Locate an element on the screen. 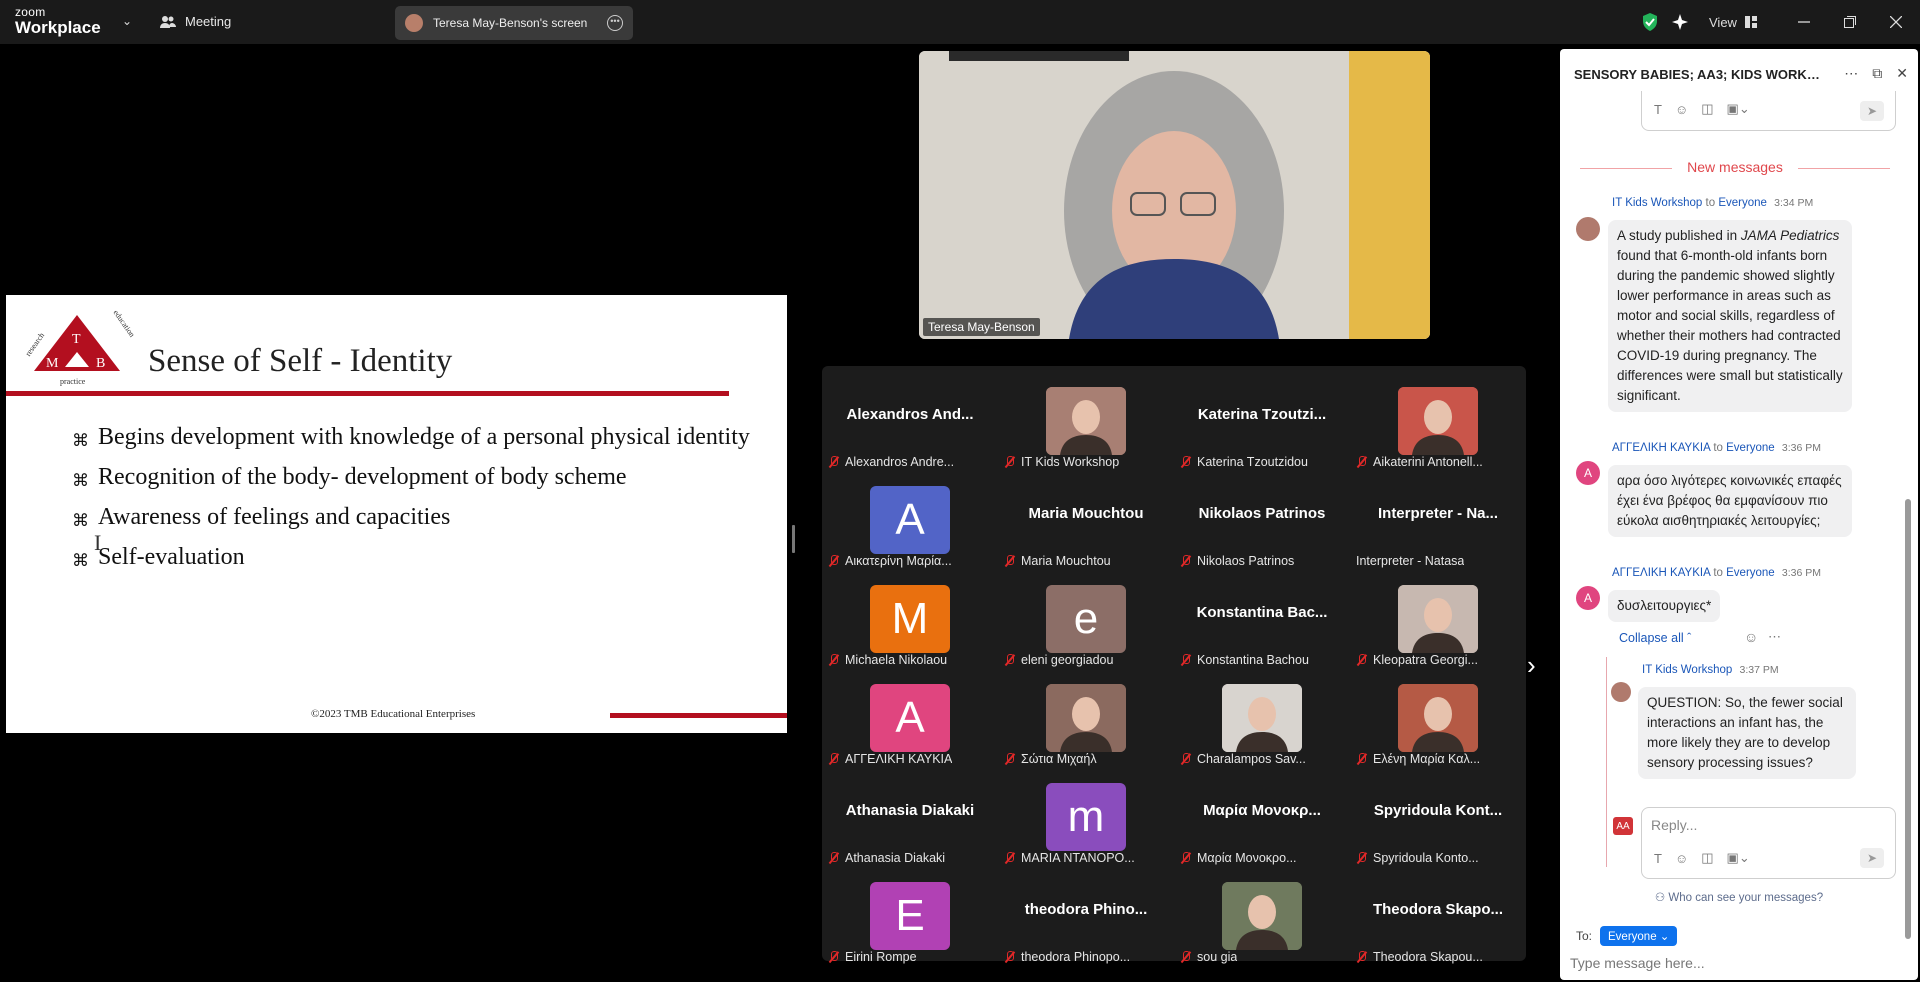 The image size is (1920, 982). meeting-menu: Meeting is located at coordinates (195, 21).